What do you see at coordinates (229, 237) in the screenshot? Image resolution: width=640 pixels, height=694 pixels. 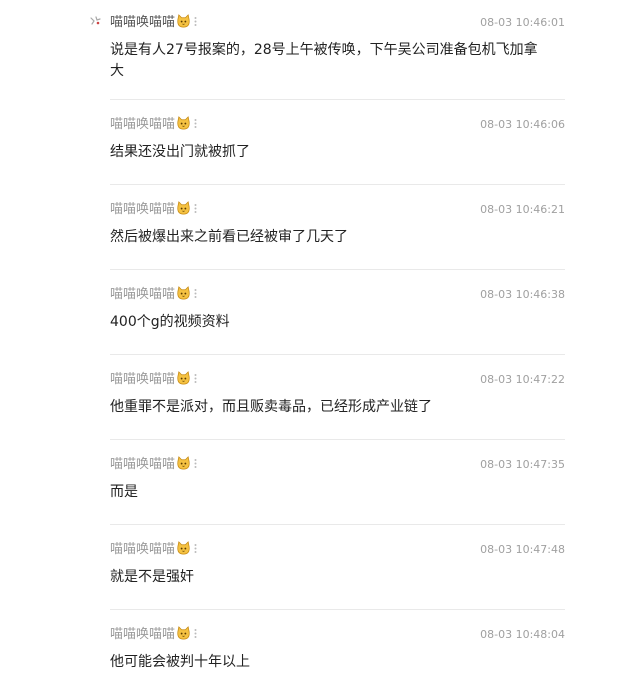 I see `message-text: 然后被爆出来之前看已经被审了几天了` at bounding box center [229, 237].